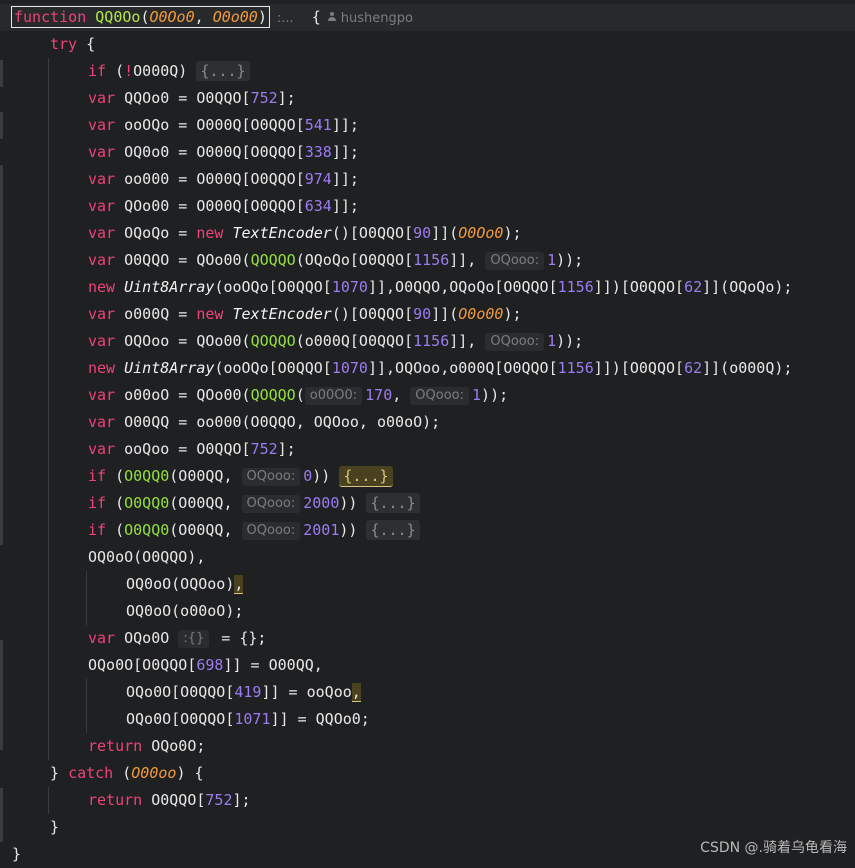  I want to click on folded-block-highlighted: {...}, so click(366, 476).